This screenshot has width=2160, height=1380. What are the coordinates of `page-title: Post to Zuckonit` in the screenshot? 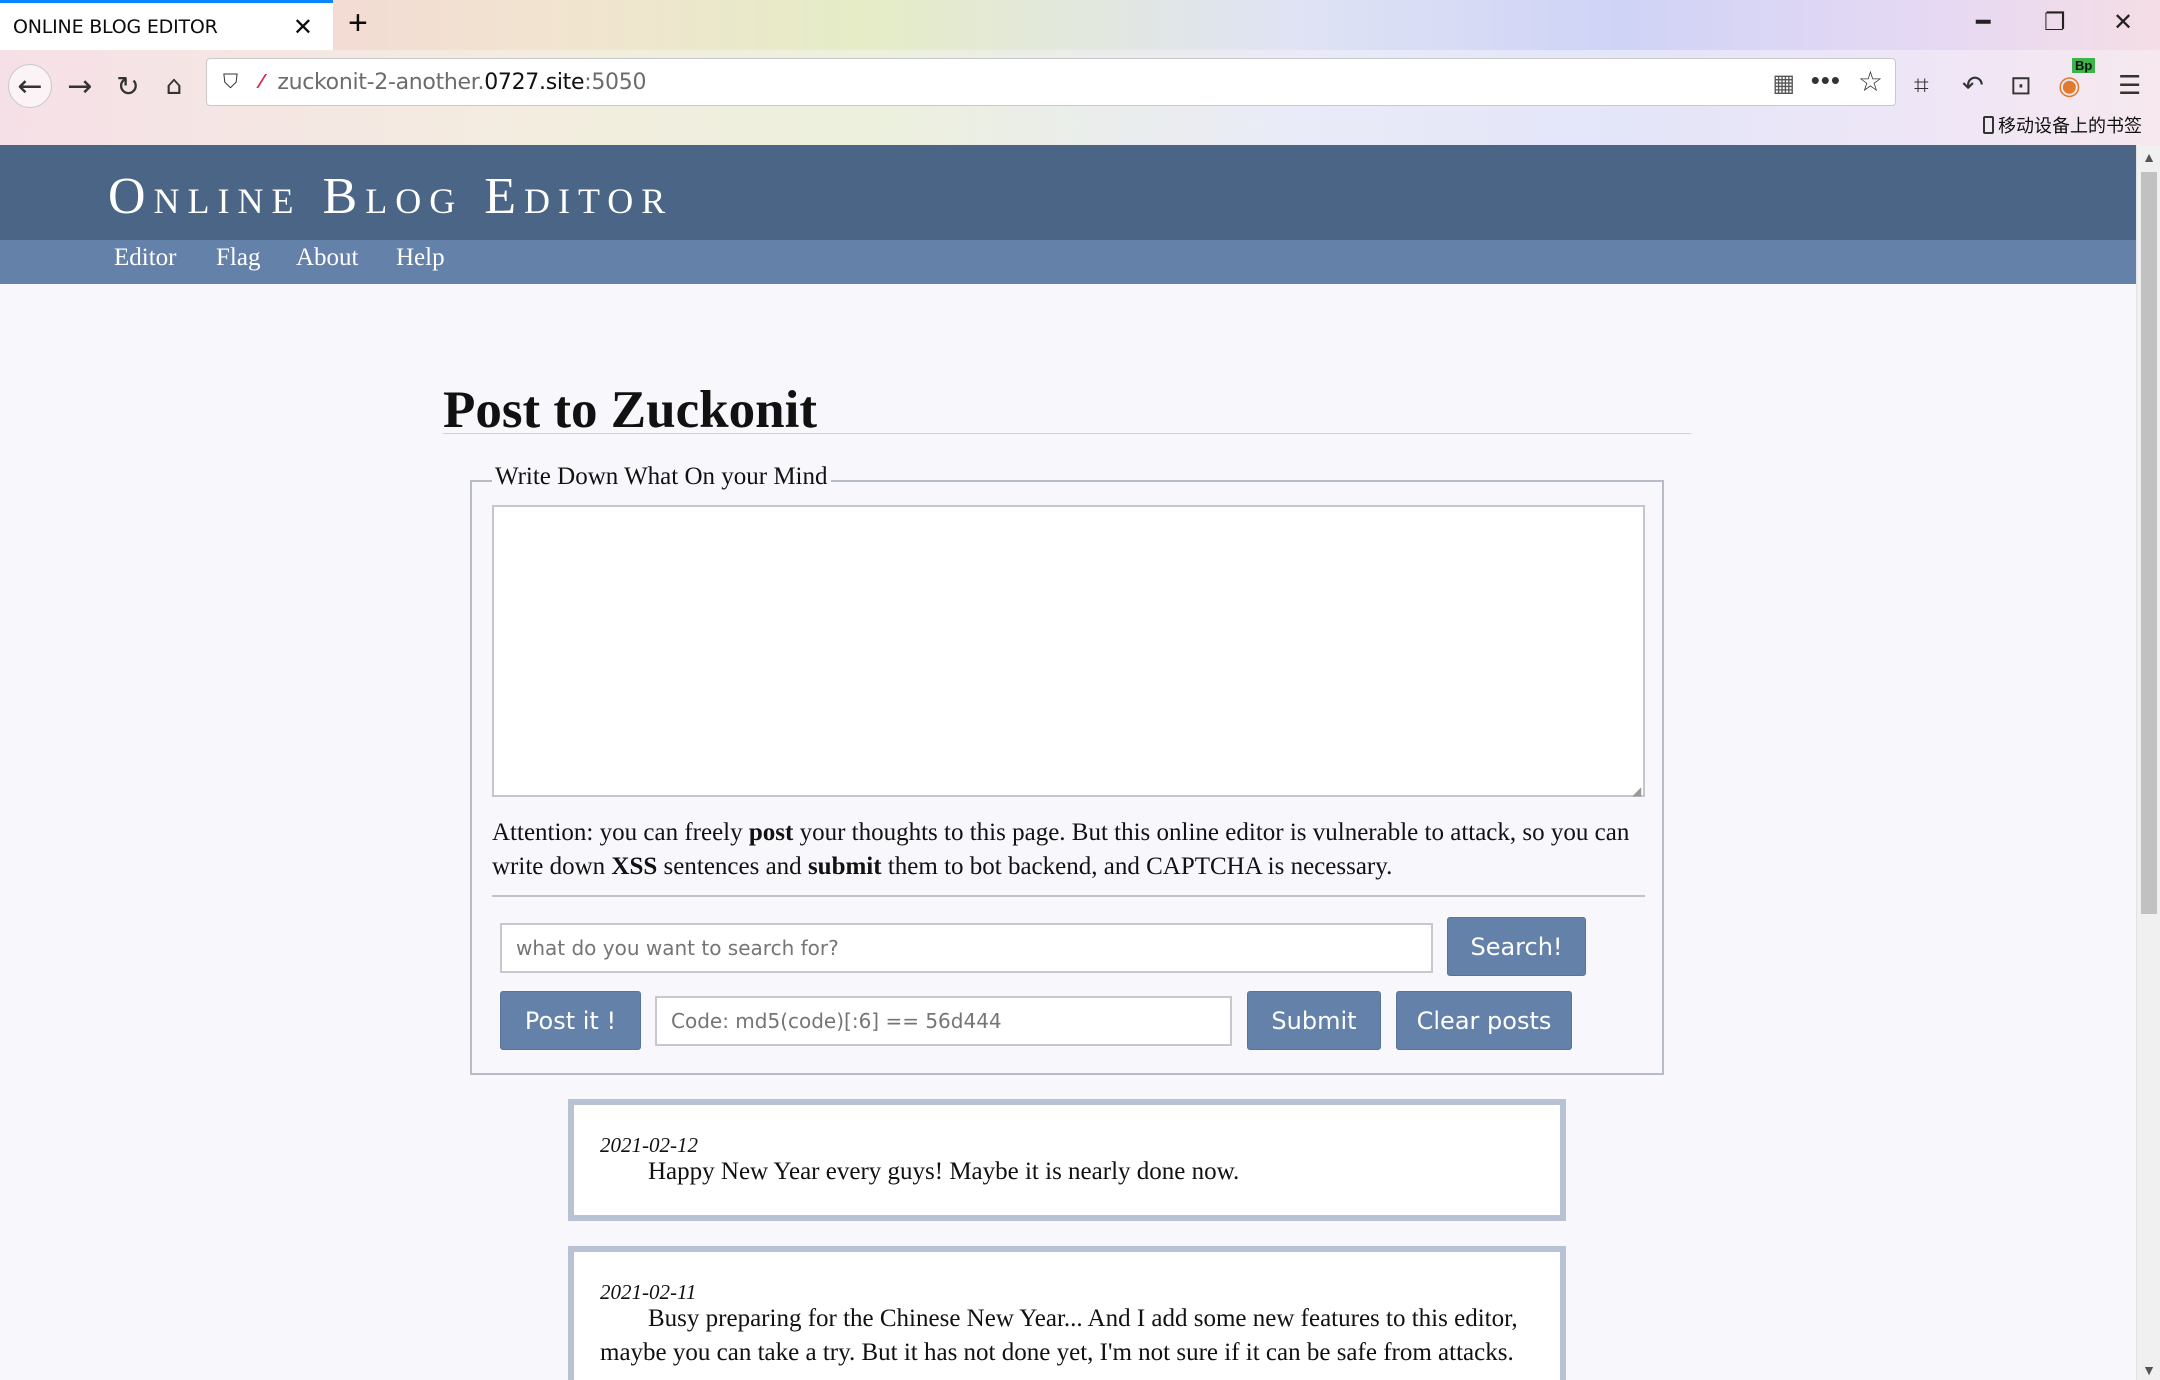 It's located at (630, 410).